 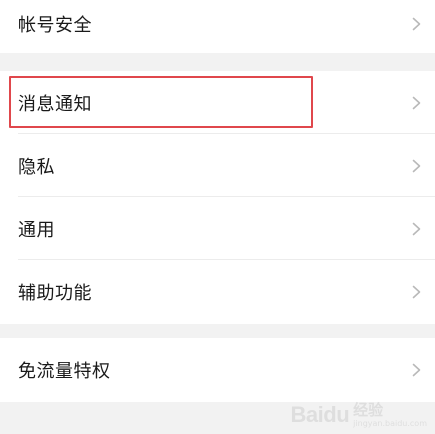 What do you see at coordinates (217, 228) in the screenshot?
I see `settings-item-general: 通用` at bounding box center [217, 228].